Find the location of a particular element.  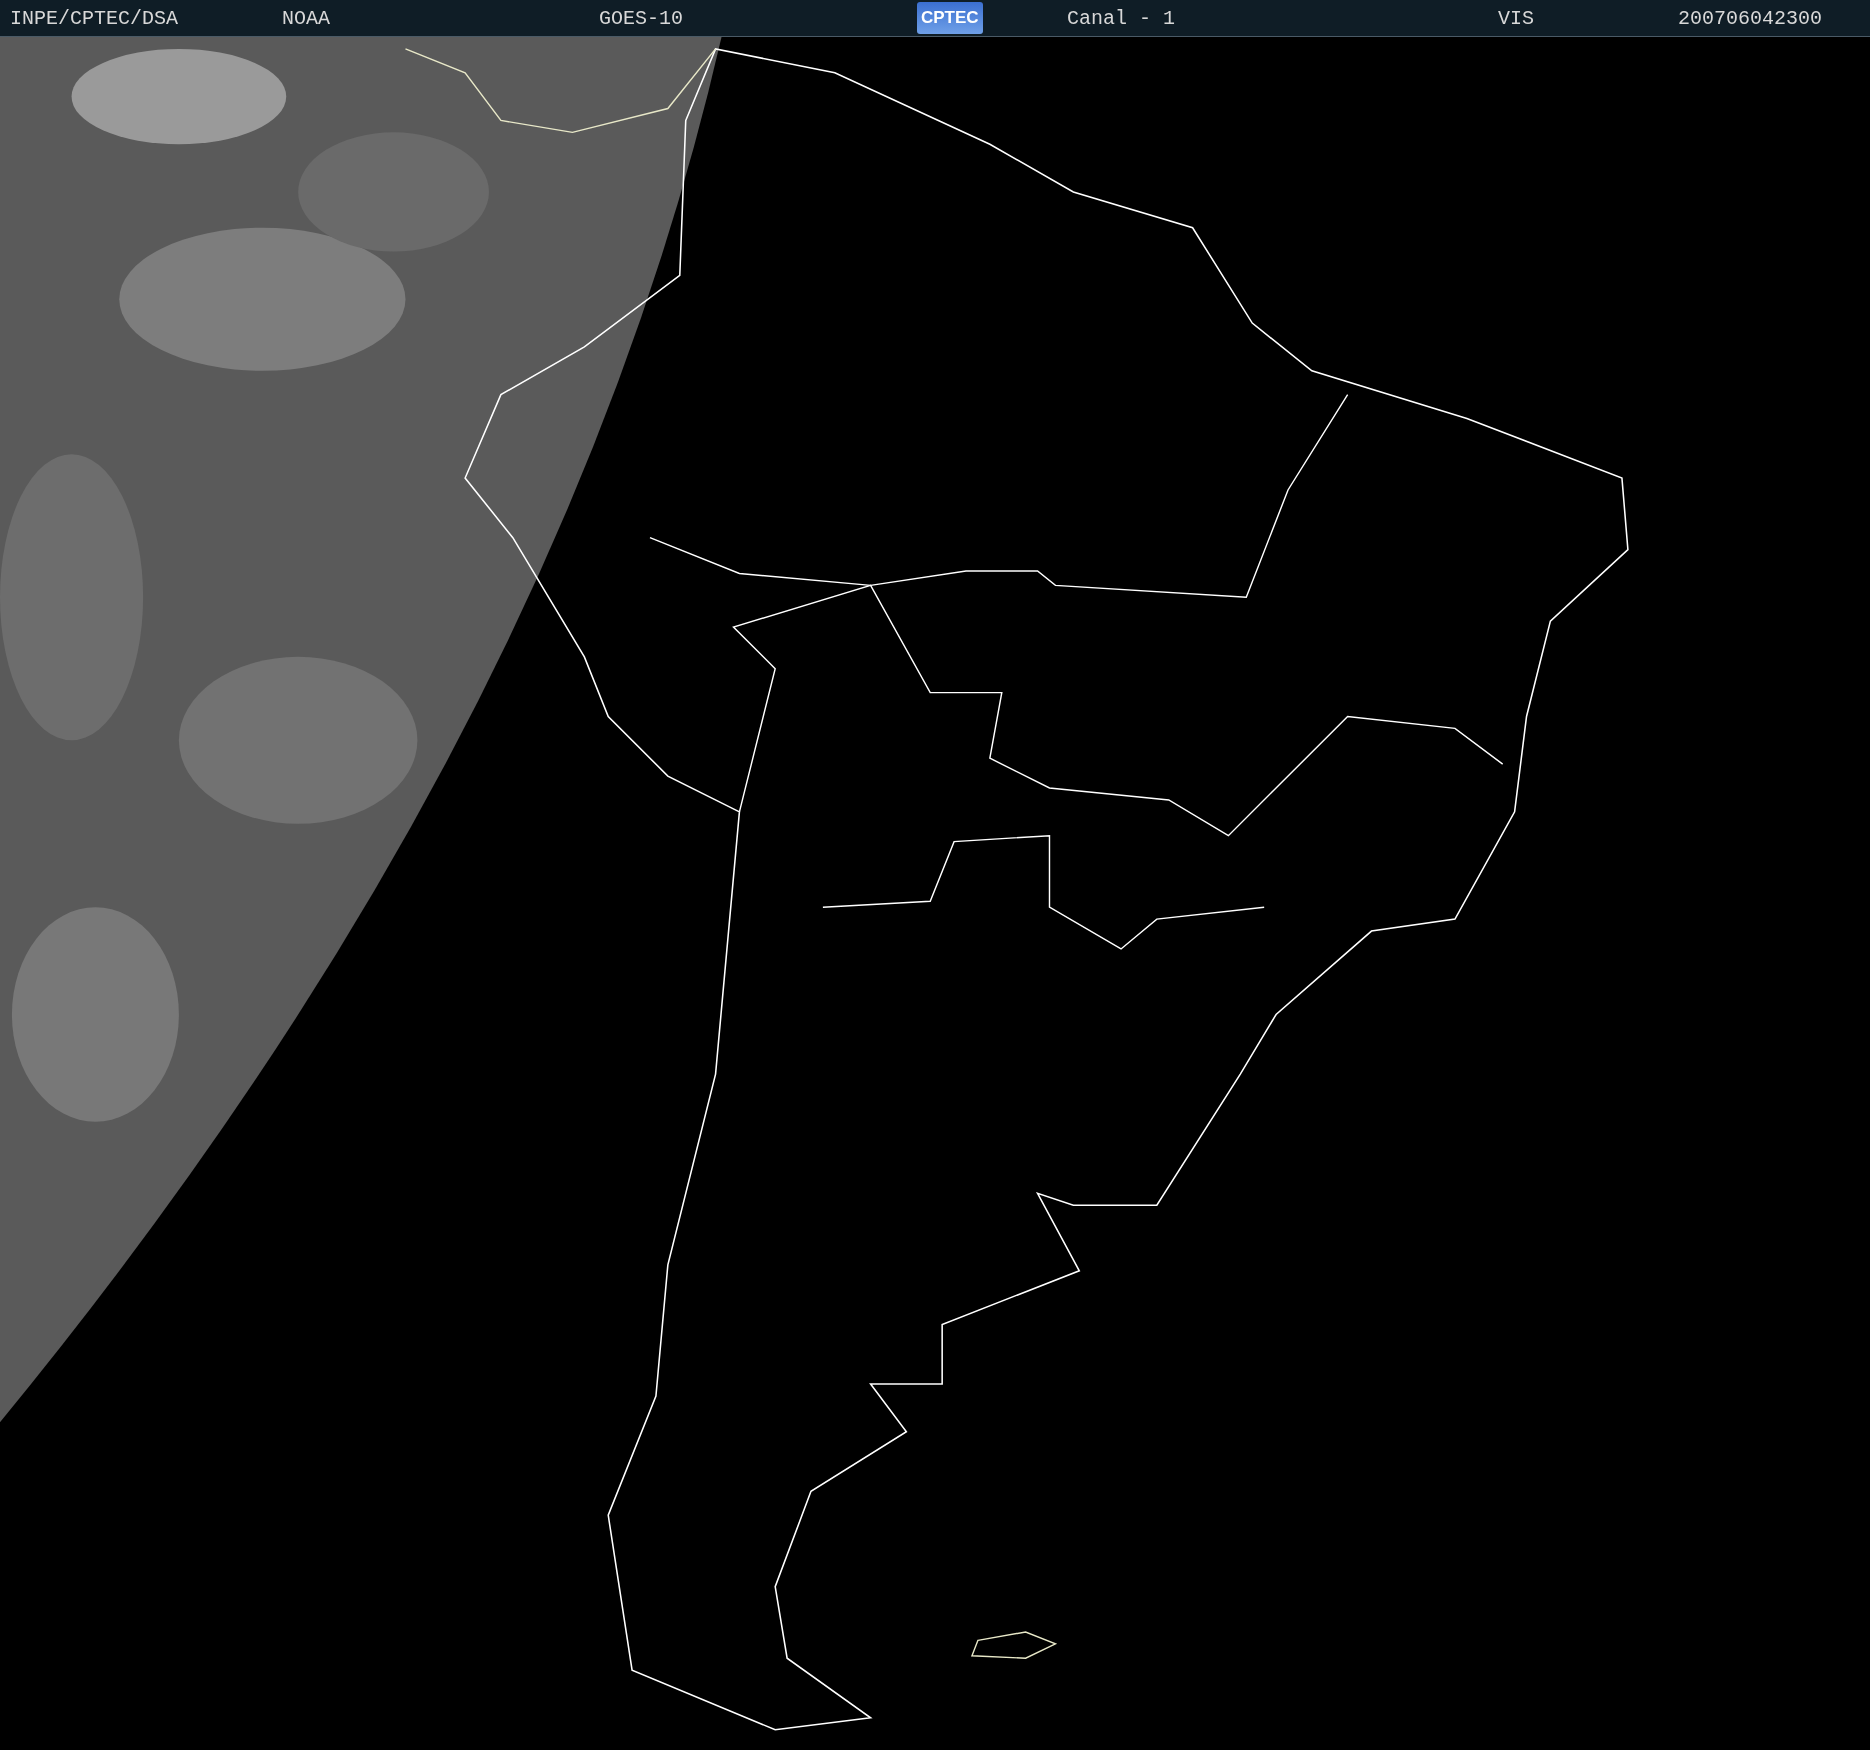

logo: CPTEC is located at coordinates (950, 18).